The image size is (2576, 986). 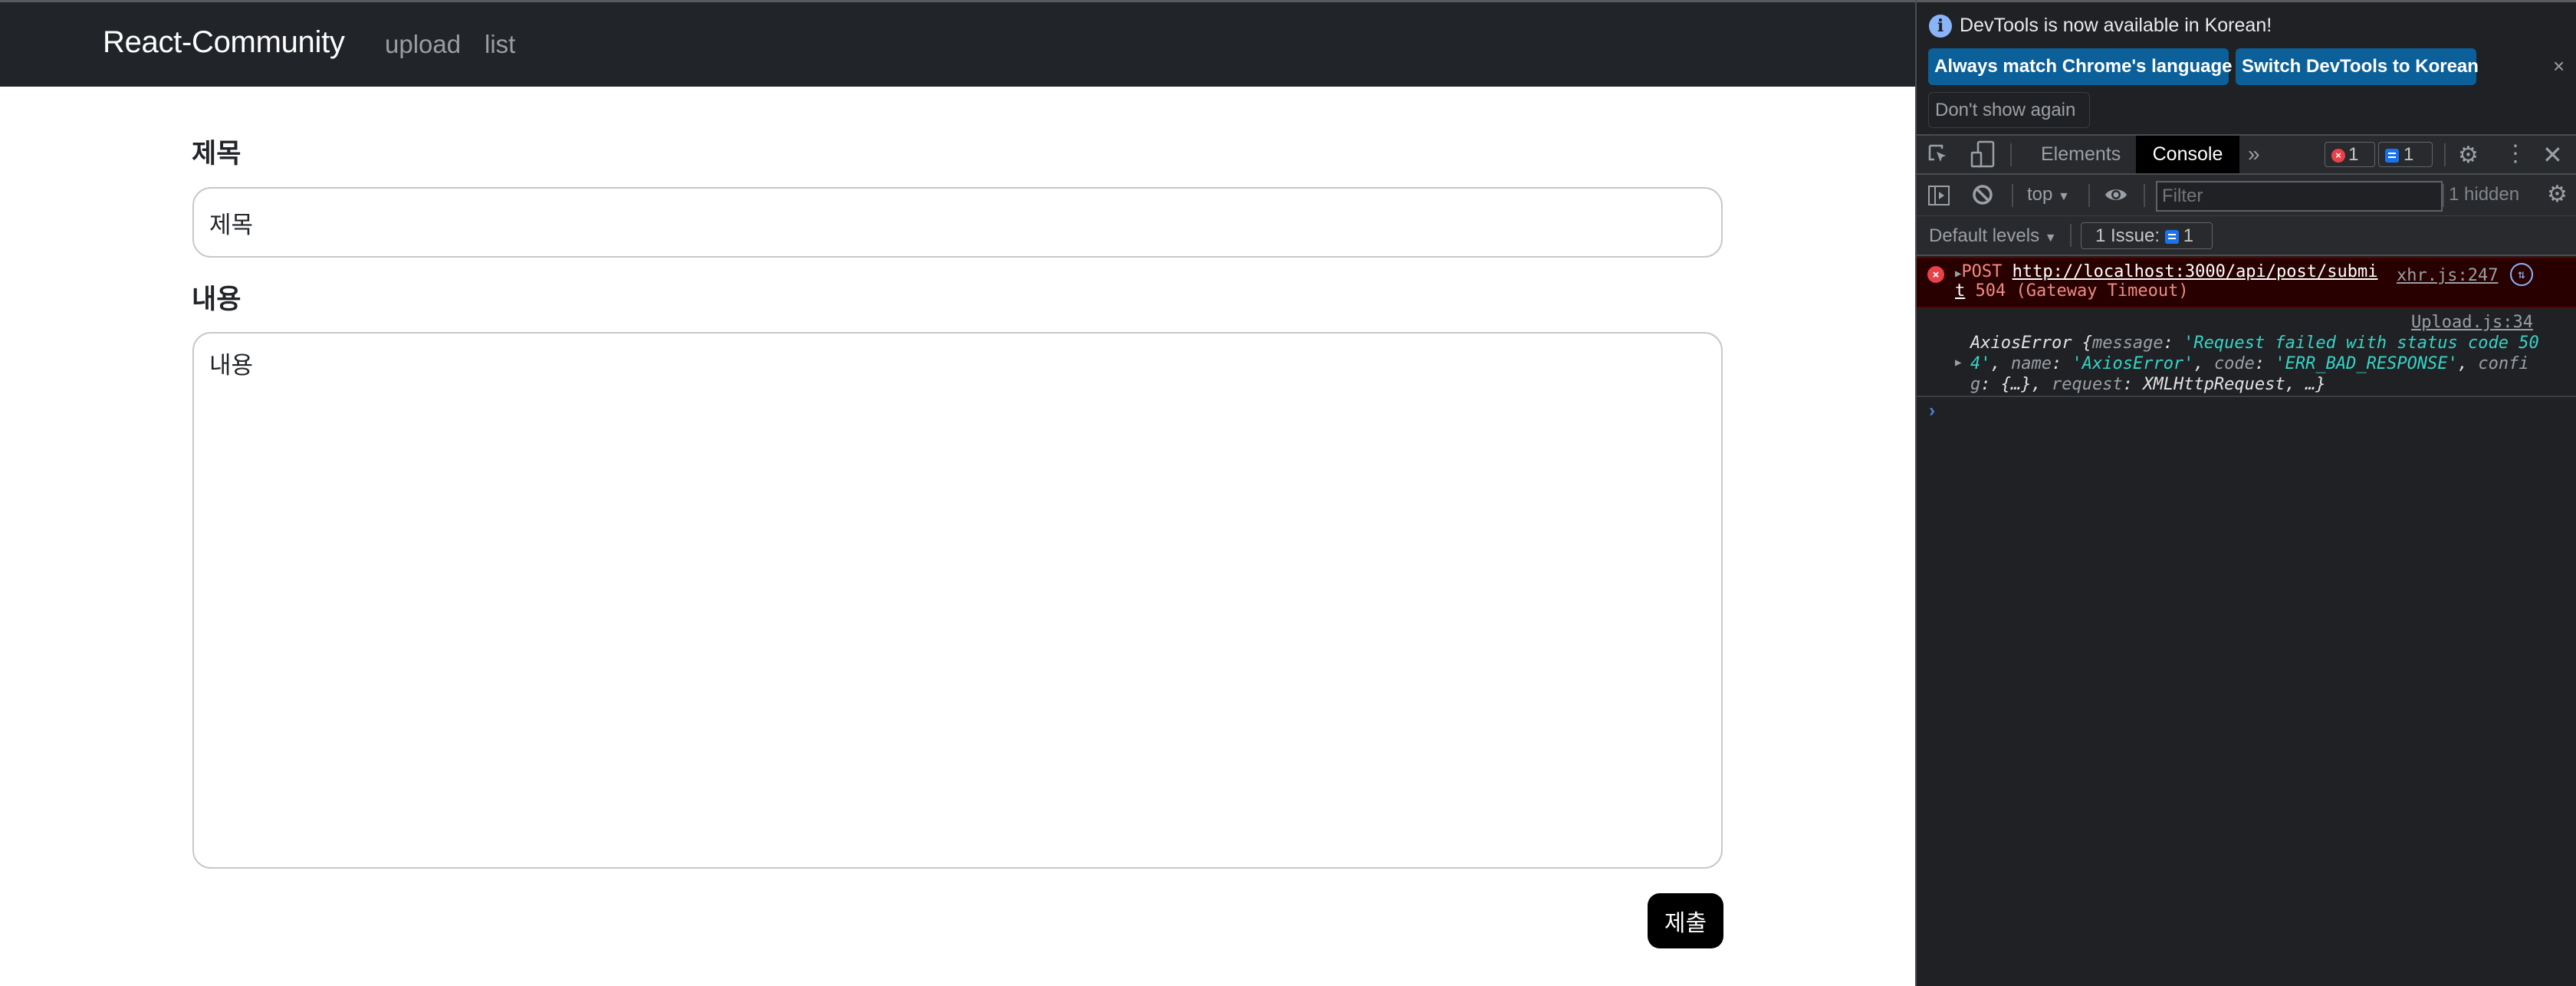 I want to click on log-levels-dropdown: Default levels ▼, so click(x=1993, y=236).